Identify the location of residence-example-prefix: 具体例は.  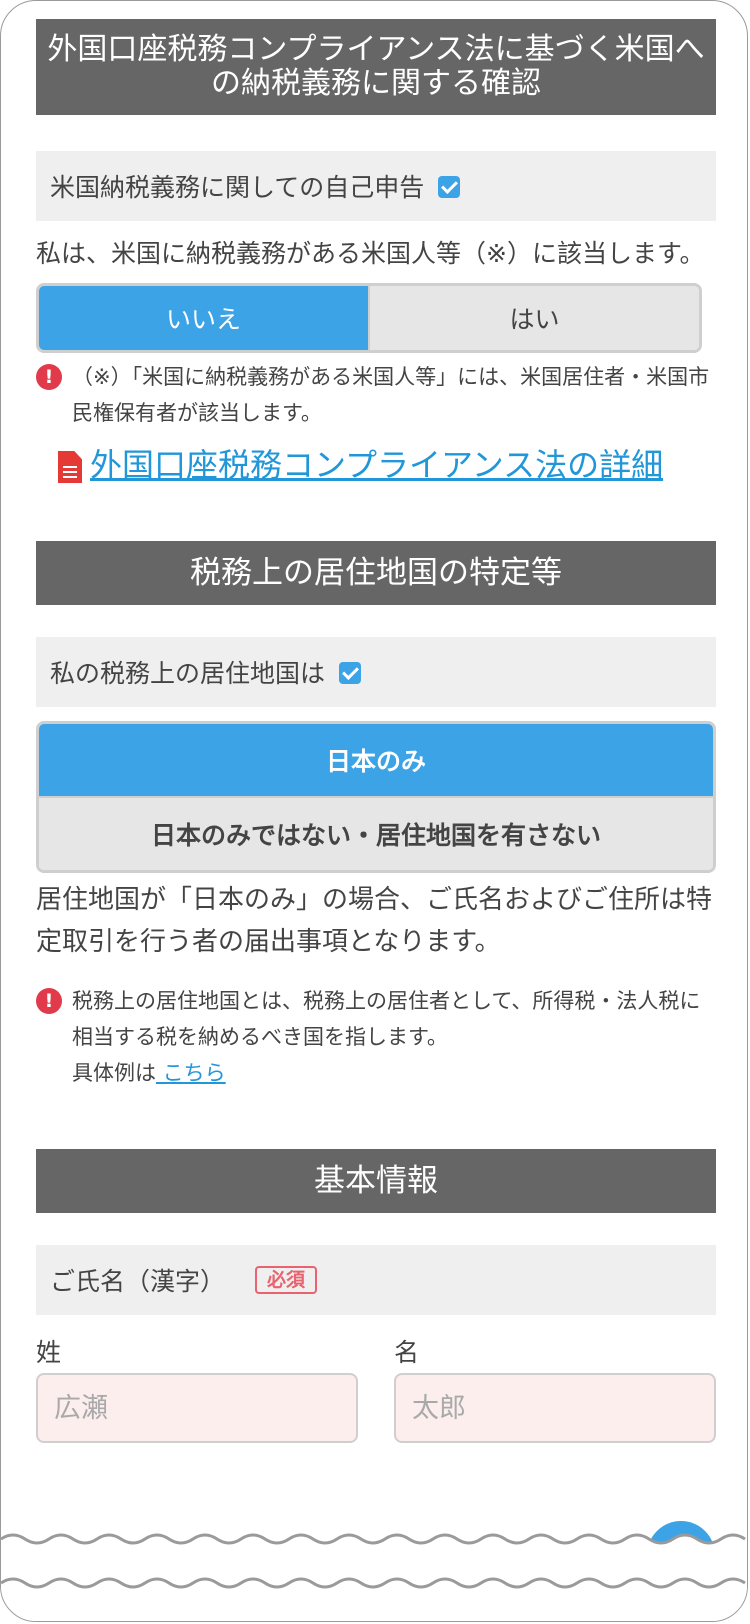
(114, 1073).